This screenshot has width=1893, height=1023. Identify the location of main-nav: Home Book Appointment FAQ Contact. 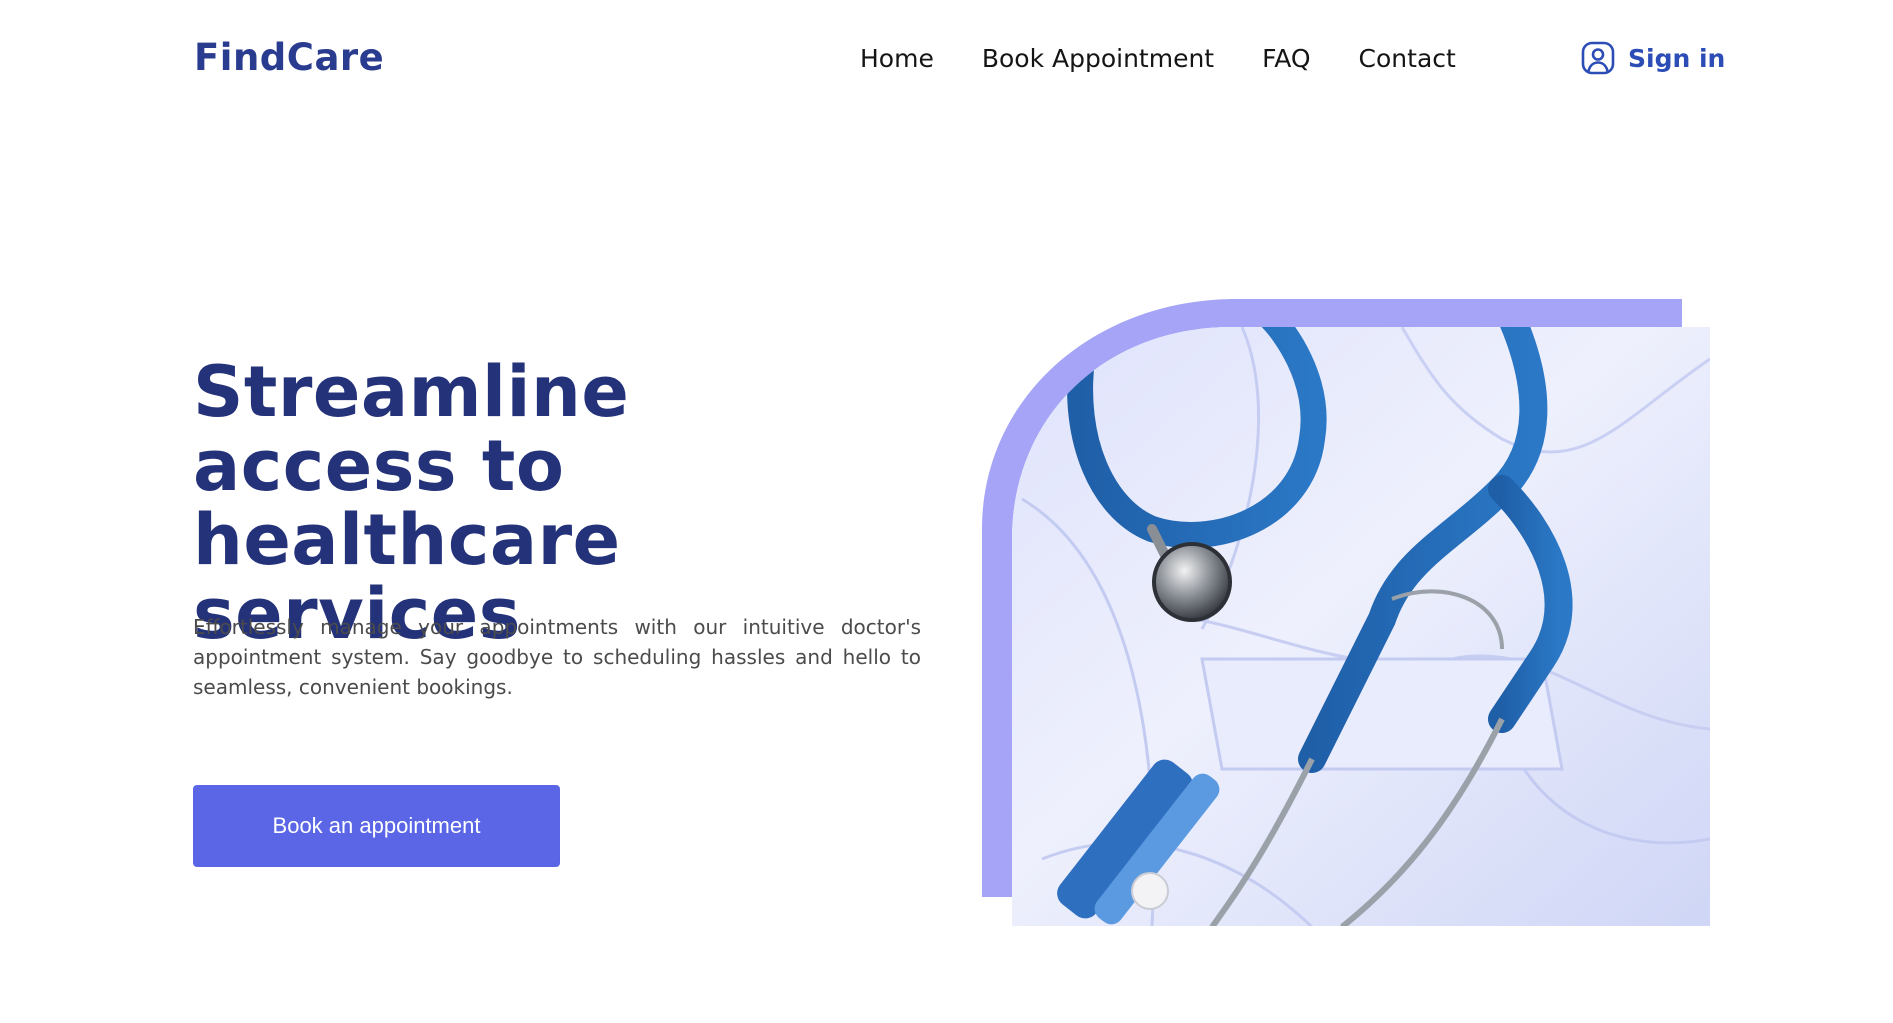
(1158, 58).